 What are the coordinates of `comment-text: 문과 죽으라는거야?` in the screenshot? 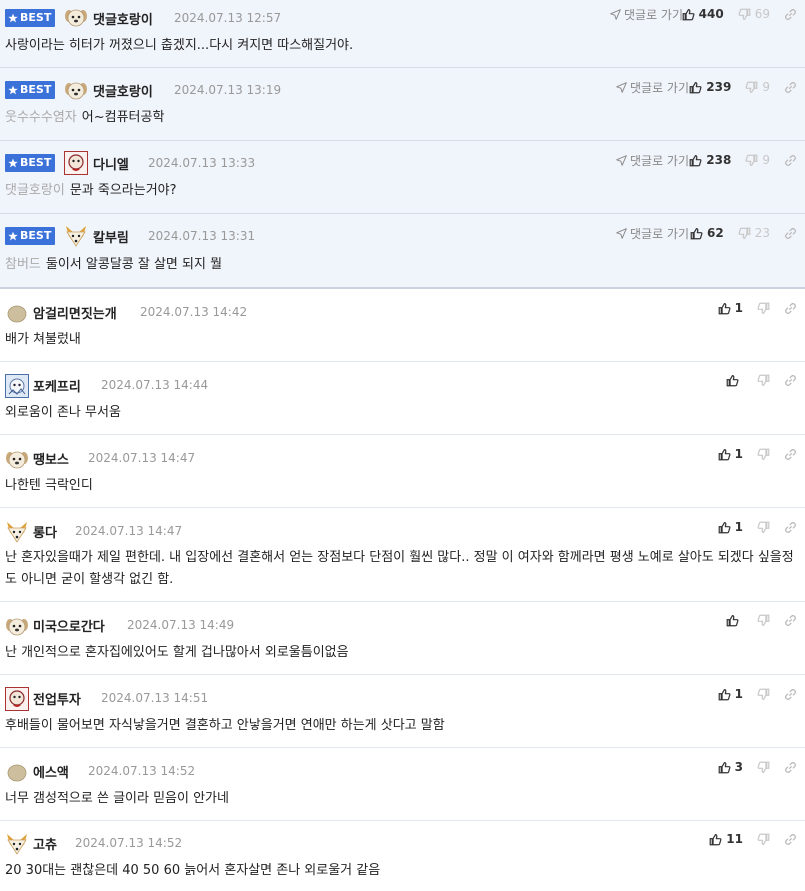 It's located at (123, 190).